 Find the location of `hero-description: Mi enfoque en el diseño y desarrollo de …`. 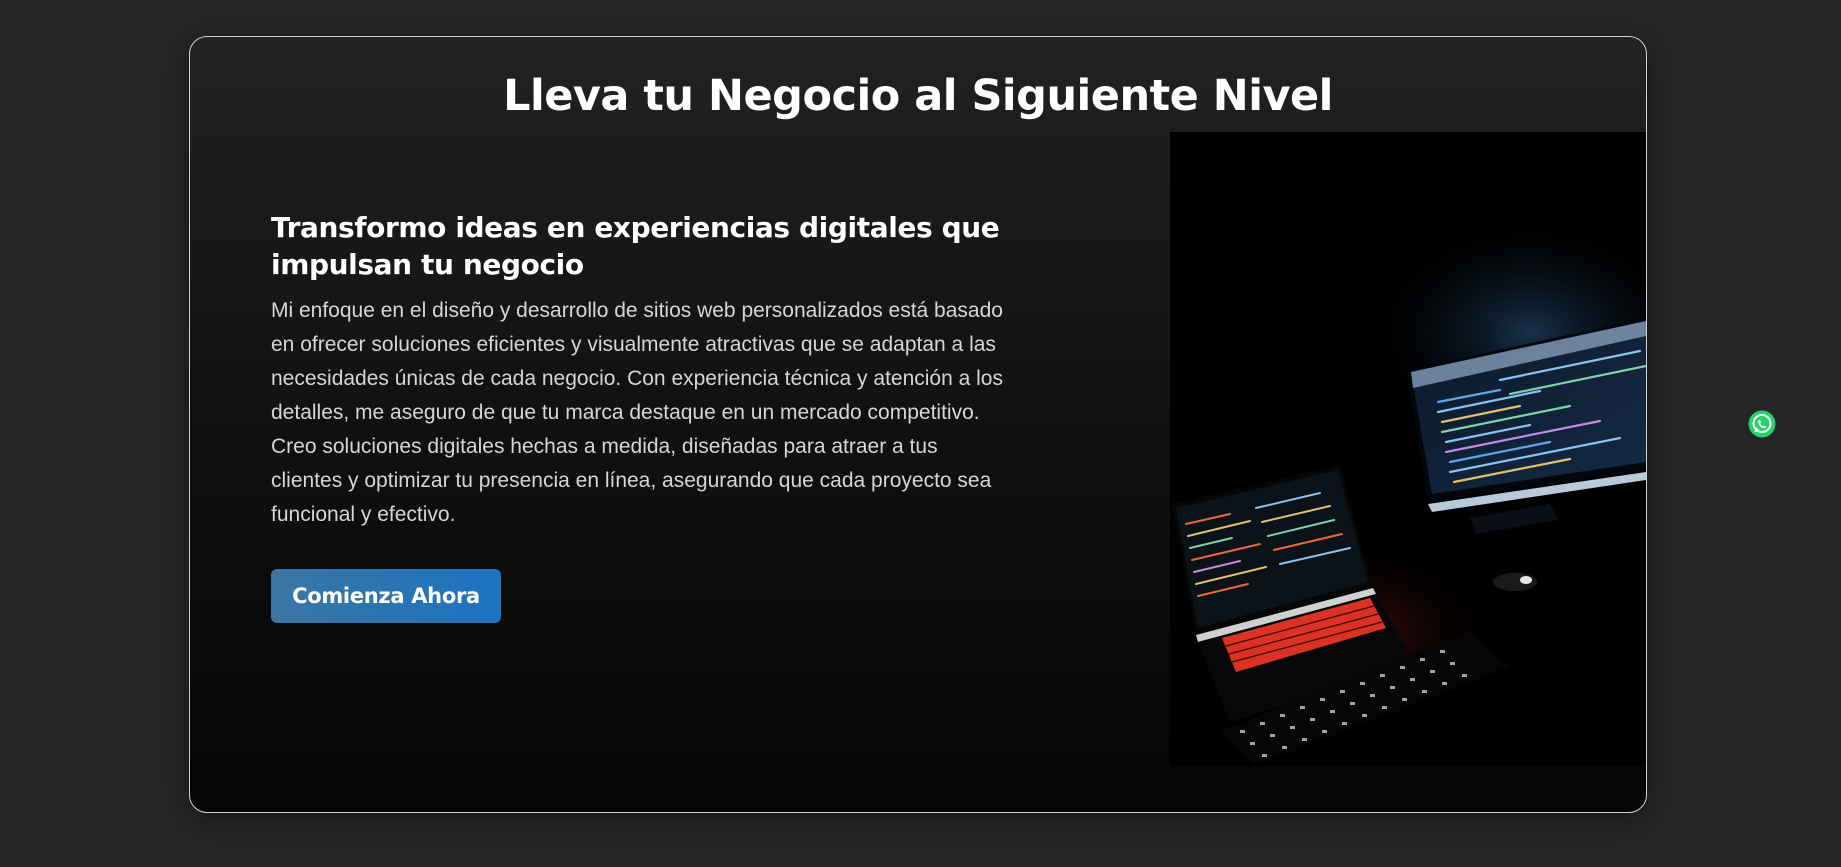

hero-description: Mi enfoque en el diseño y desarrollo de … is located at coordinates (637, 412).